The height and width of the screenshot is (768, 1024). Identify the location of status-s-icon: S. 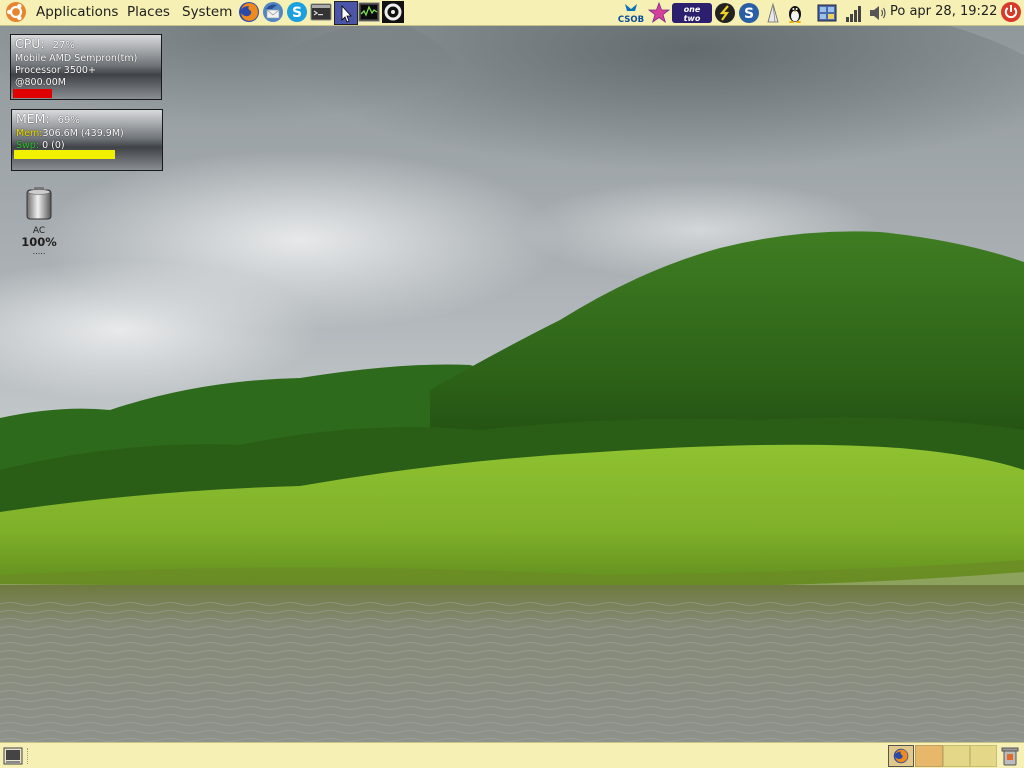
(749, 12).